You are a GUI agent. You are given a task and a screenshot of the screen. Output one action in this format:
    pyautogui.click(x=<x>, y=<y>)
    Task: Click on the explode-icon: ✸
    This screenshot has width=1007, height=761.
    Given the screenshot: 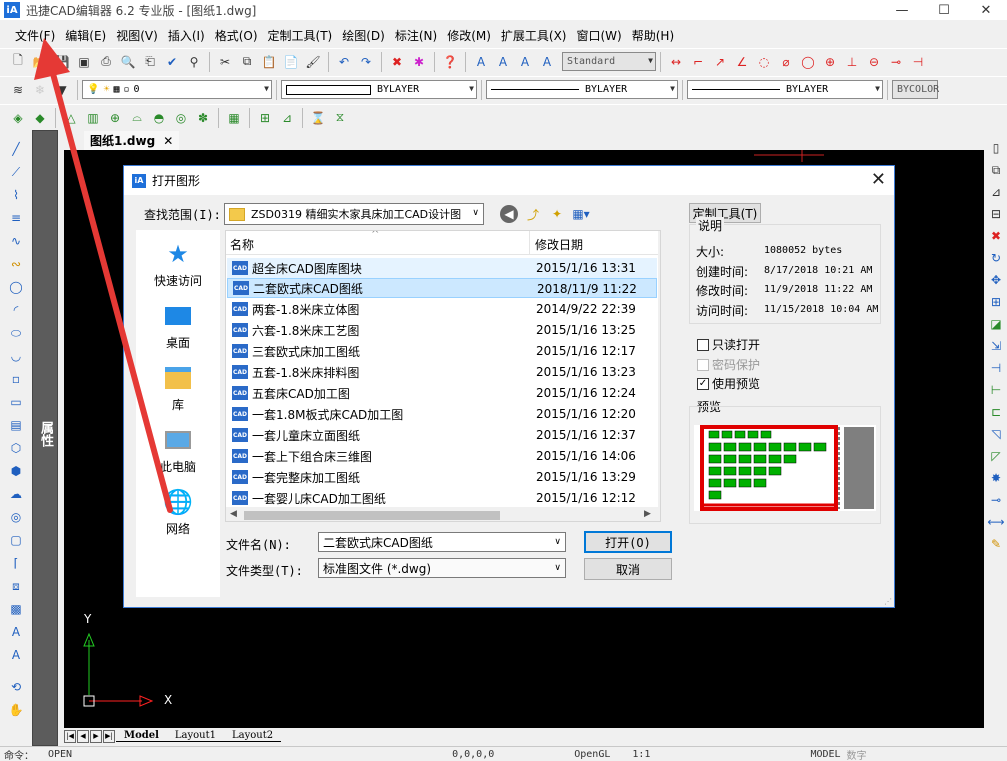 What is the action you would take?
    pyautogui.click(x=996, y=478)
    